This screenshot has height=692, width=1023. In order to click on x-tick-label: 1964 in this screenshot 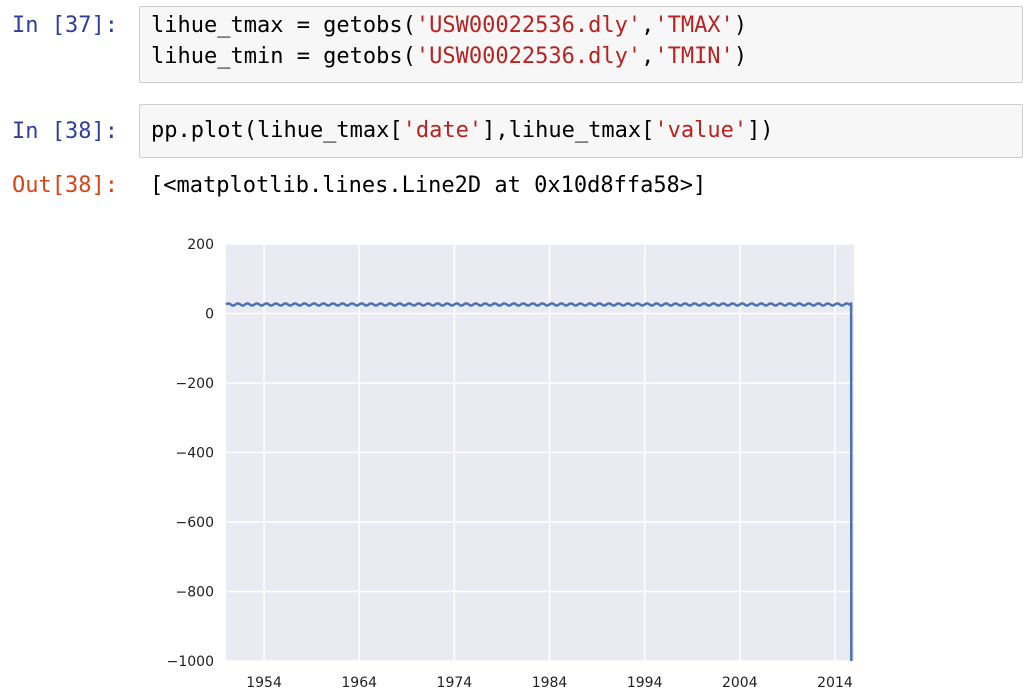, I will do `click(359, 683)`.